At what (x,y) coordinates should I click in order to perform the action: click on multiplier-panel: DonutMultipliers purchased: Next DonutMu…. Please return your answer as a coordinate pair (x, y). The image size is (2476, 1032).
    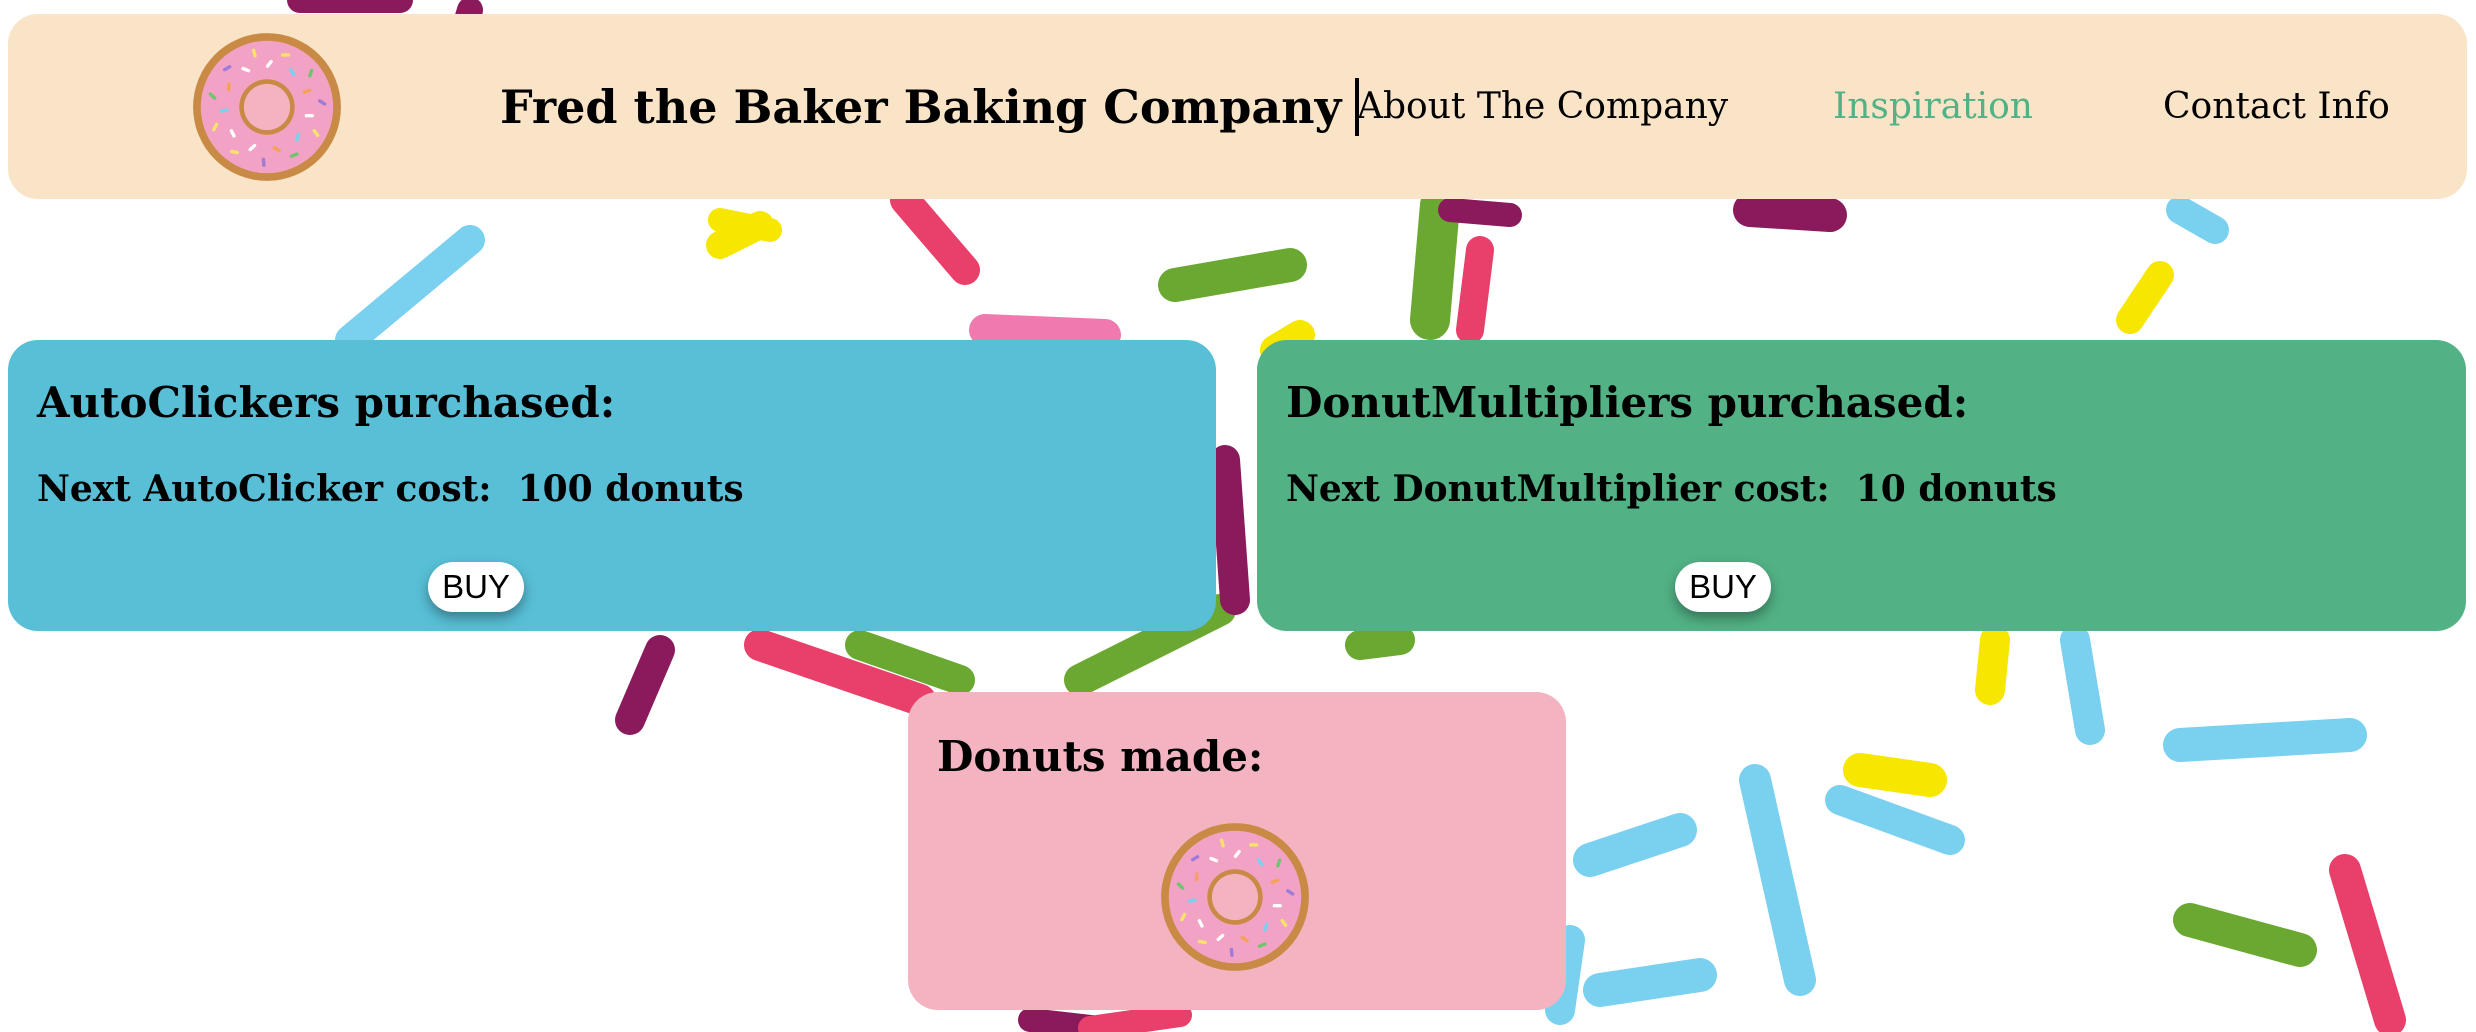
    Looking at the image, I should click on (1861, 485).